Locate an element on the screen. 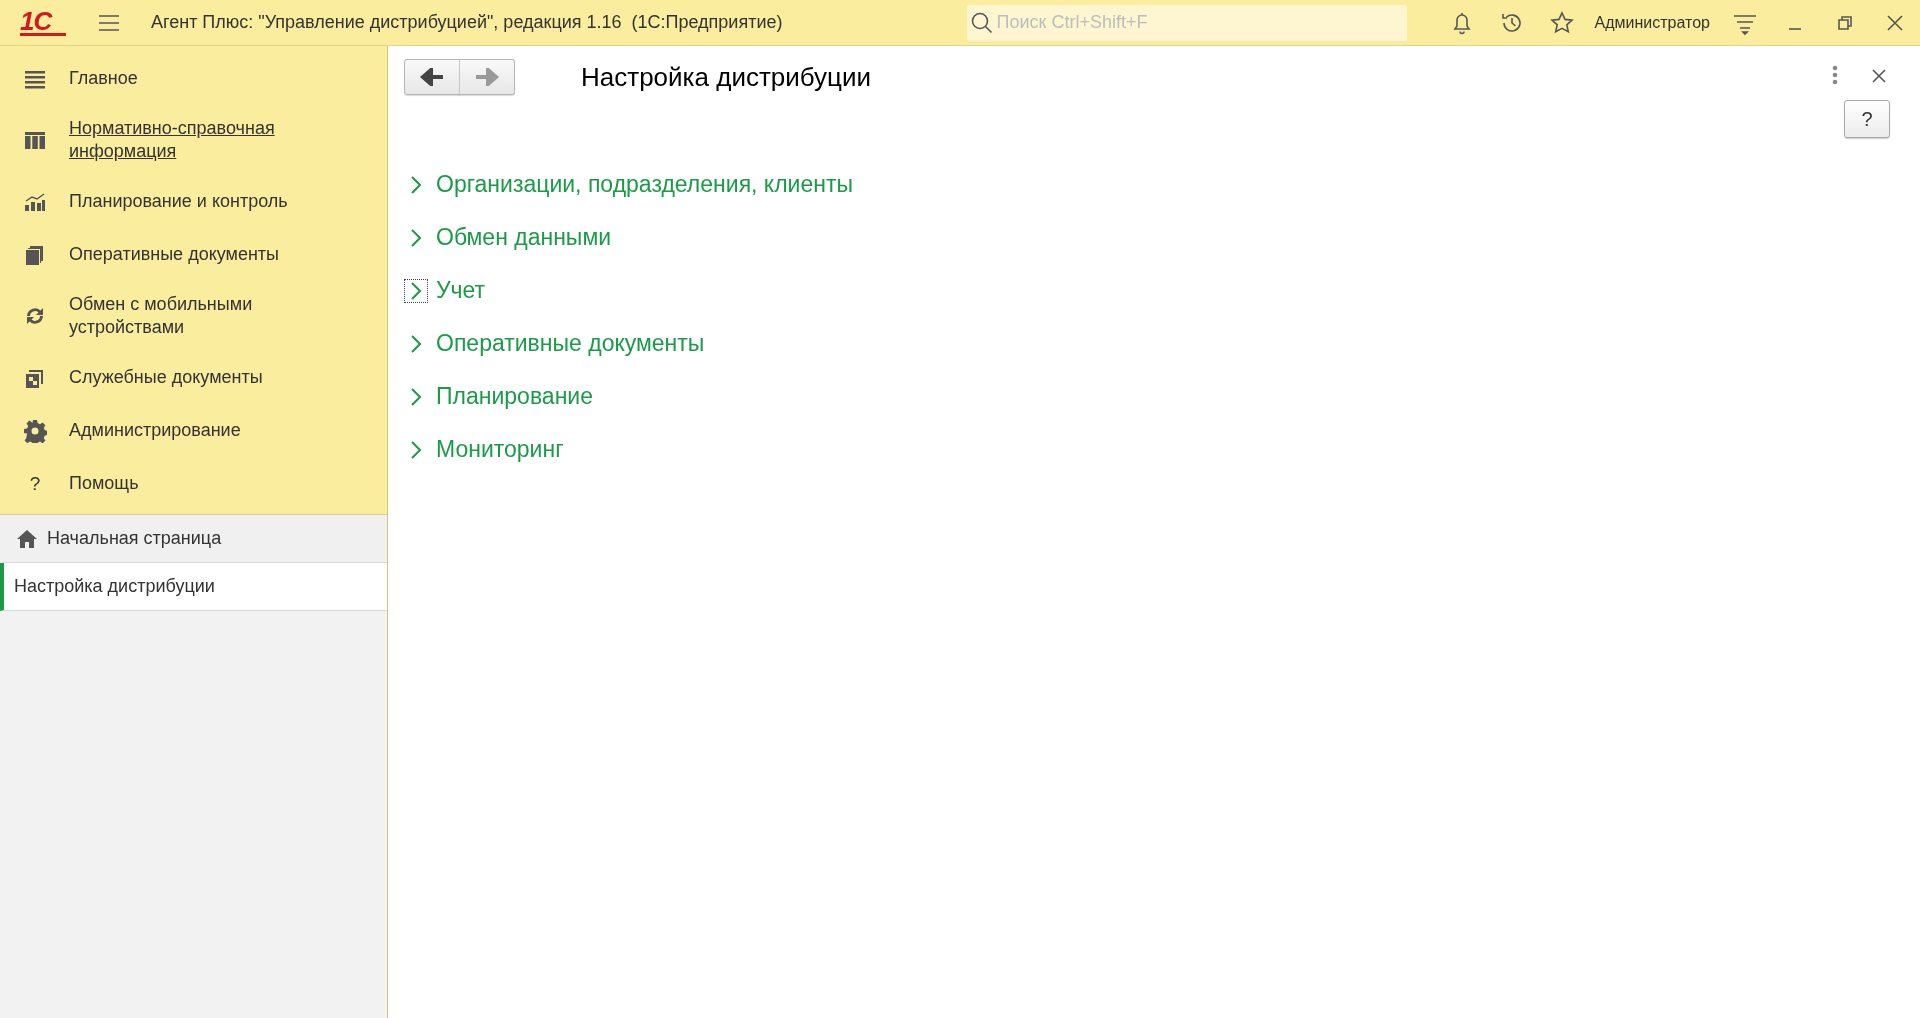 The height and width of the screenshot is (1018, 1920). group-title: Обмен данными is located at coordinates (524, 237).